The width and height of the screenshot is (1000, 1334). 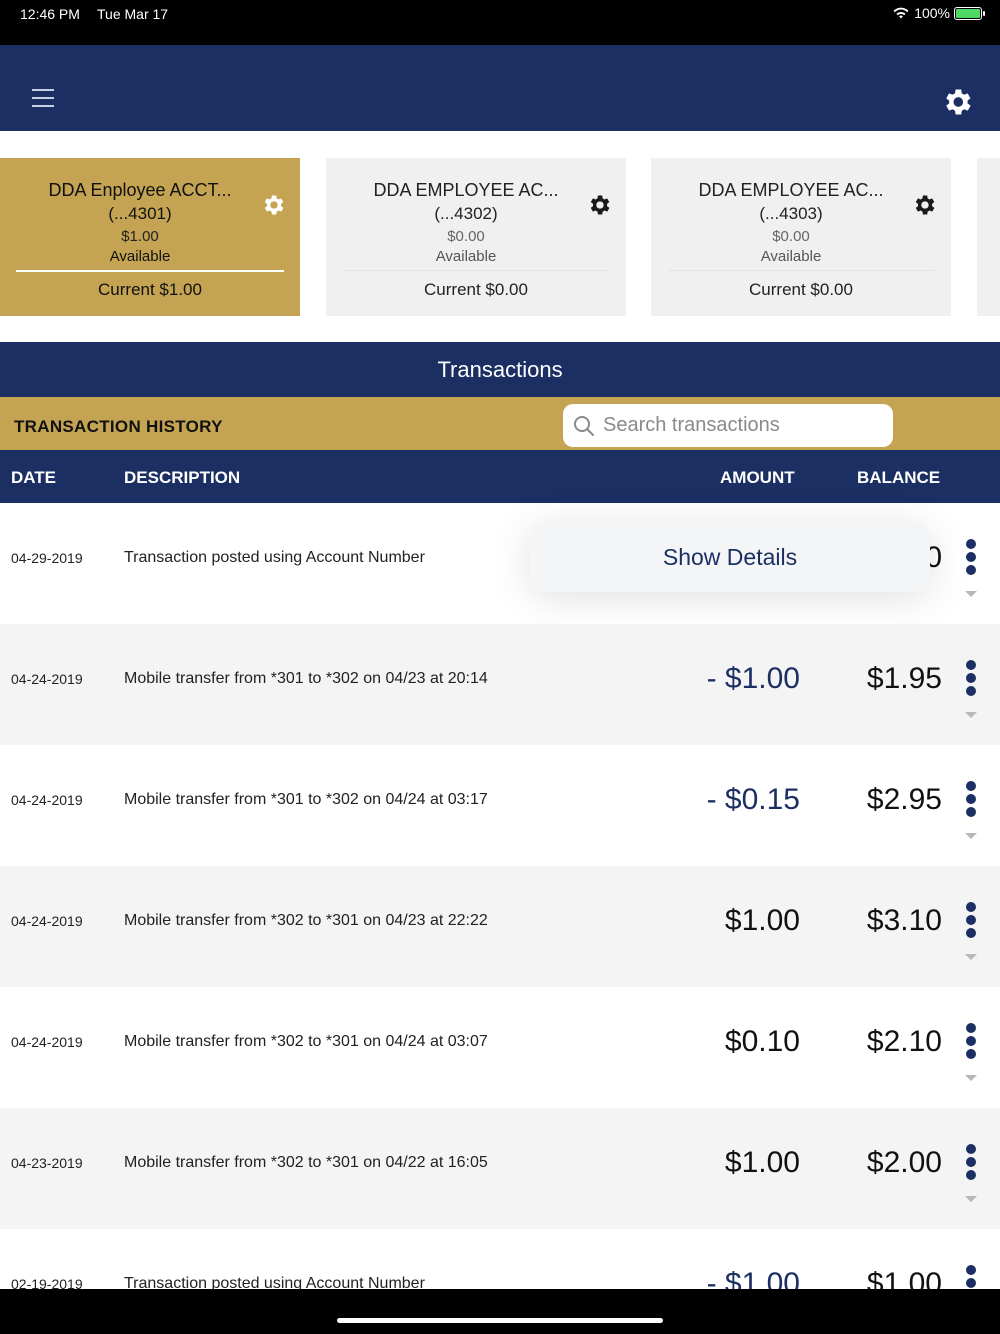 What do you see at coordinates (500, 88) in the screenshot?
I see `top-nav-bar` at bounding box center [500, 88].